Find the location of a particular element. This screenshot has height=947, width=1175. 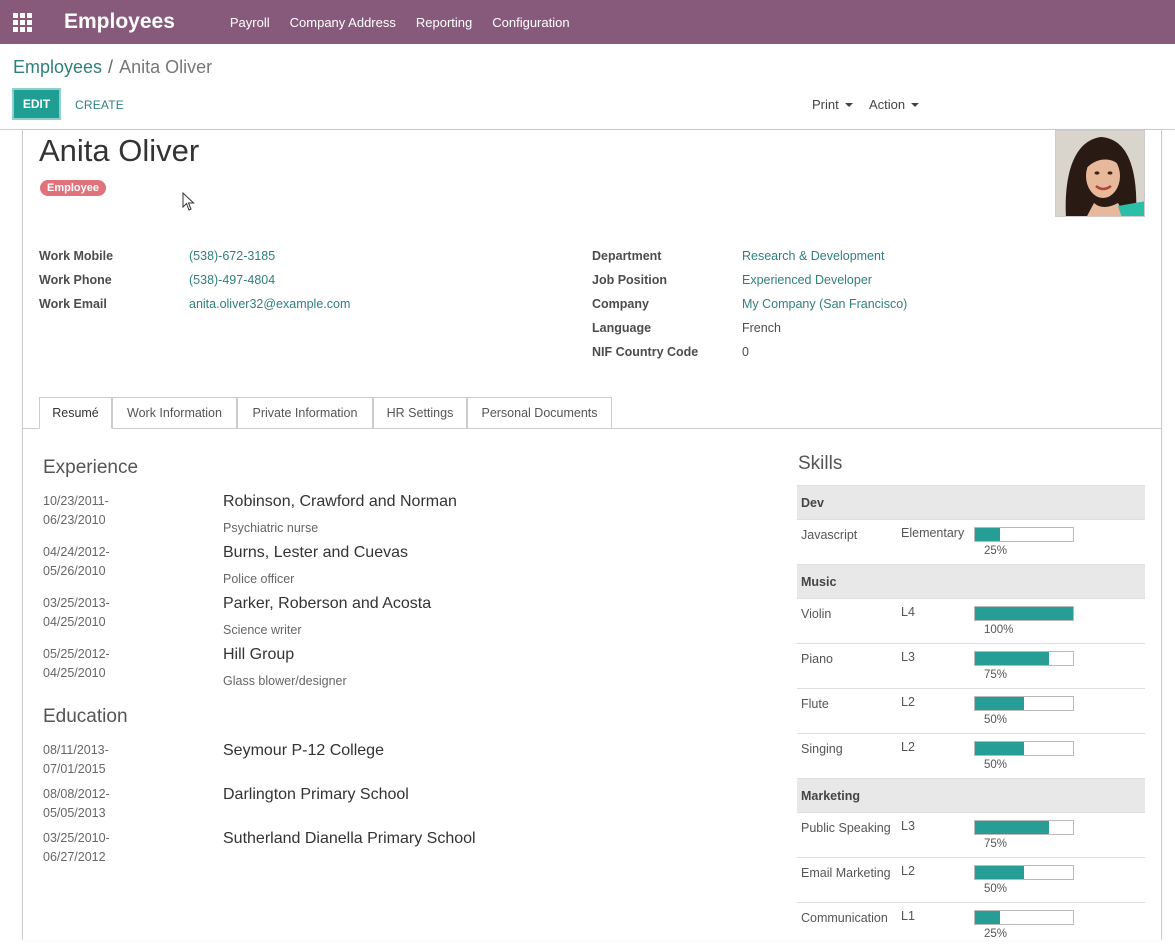

skill-row: Javascript Elementary 25% is located at coordinates (971, 541).